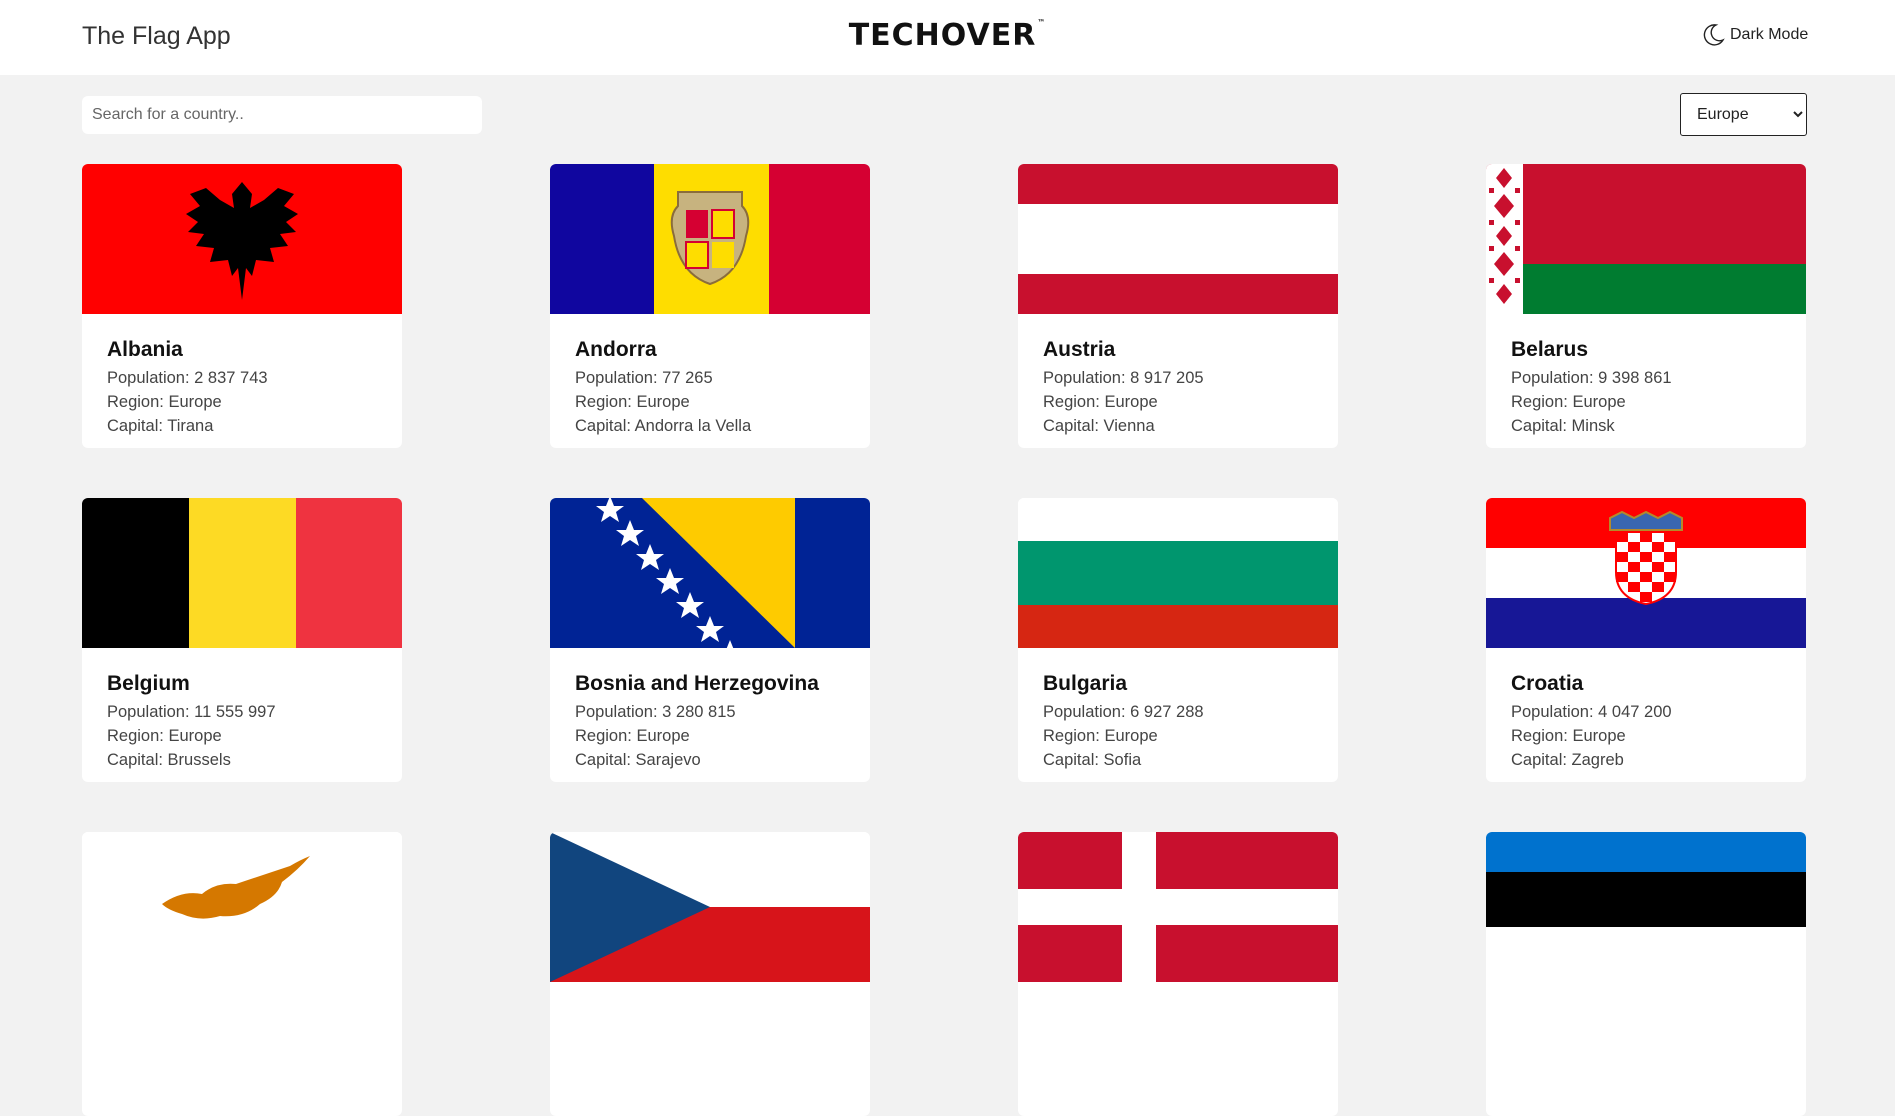 The image size is (1895, 1116). What do you see at coordinates (1122, 760) in the screenshot?
I see `capital-value: Sofia` at bounding box center [1122, 760].